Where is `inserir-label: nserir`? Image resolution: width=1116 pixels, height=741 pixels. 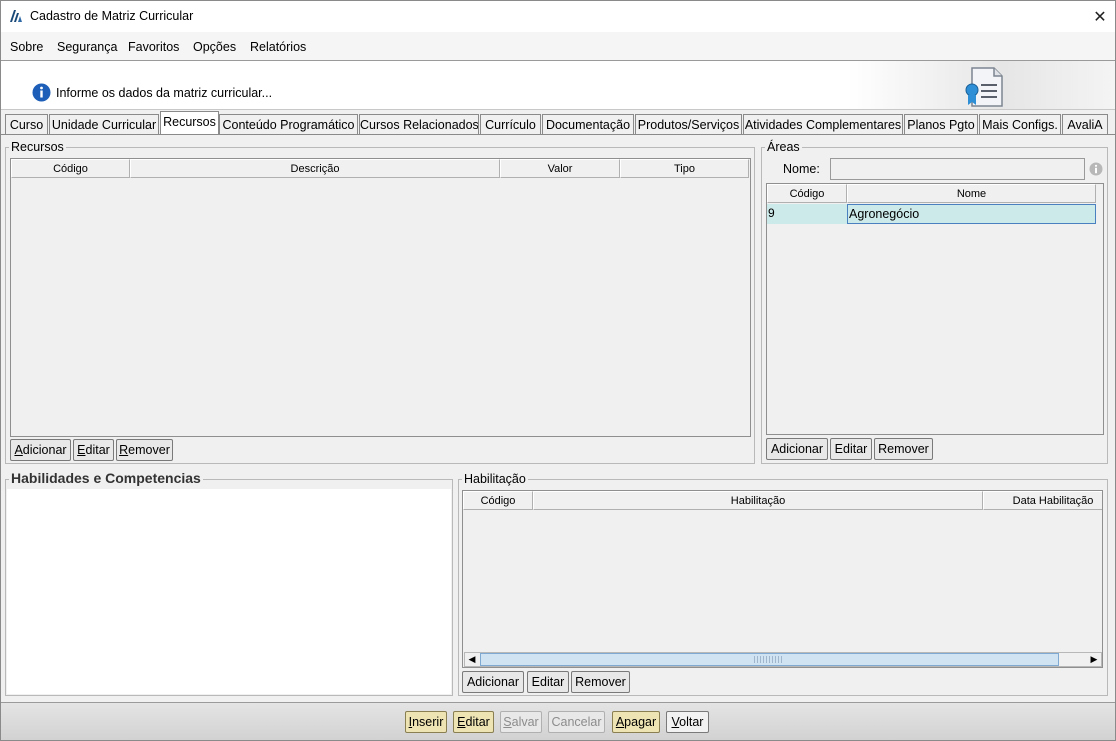
inserir-label: nserir is located at coordinates (428, 722).